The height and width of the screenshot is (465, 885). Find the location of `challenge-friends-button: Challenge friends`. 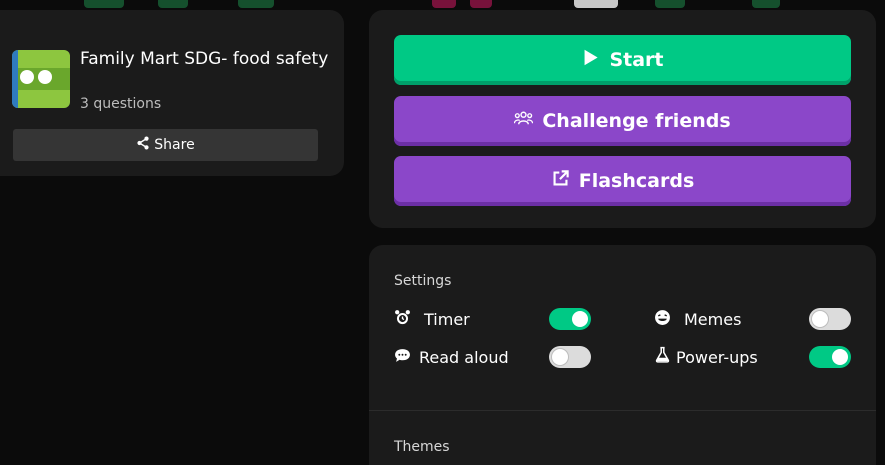

challenge-friends-button: Challenge friends is located at coordinates (622, 121).